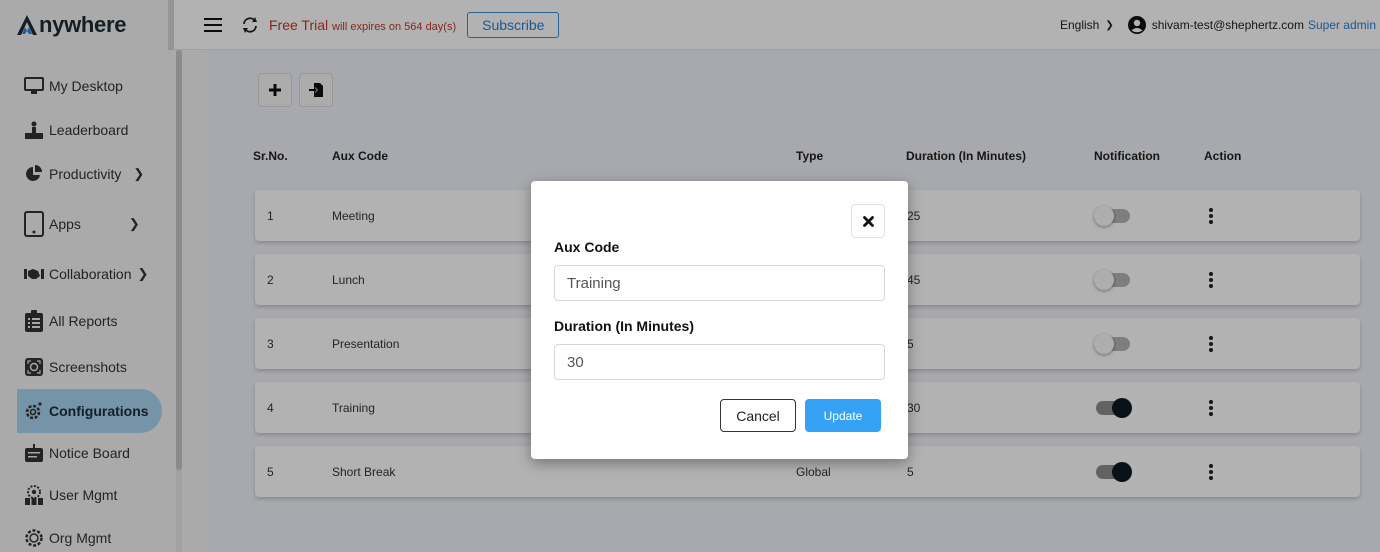  What do you see at coordinates (587, 247) in the screenshot?
I see `aux-code-label: Aux Code` at bounding box center [587, 247].